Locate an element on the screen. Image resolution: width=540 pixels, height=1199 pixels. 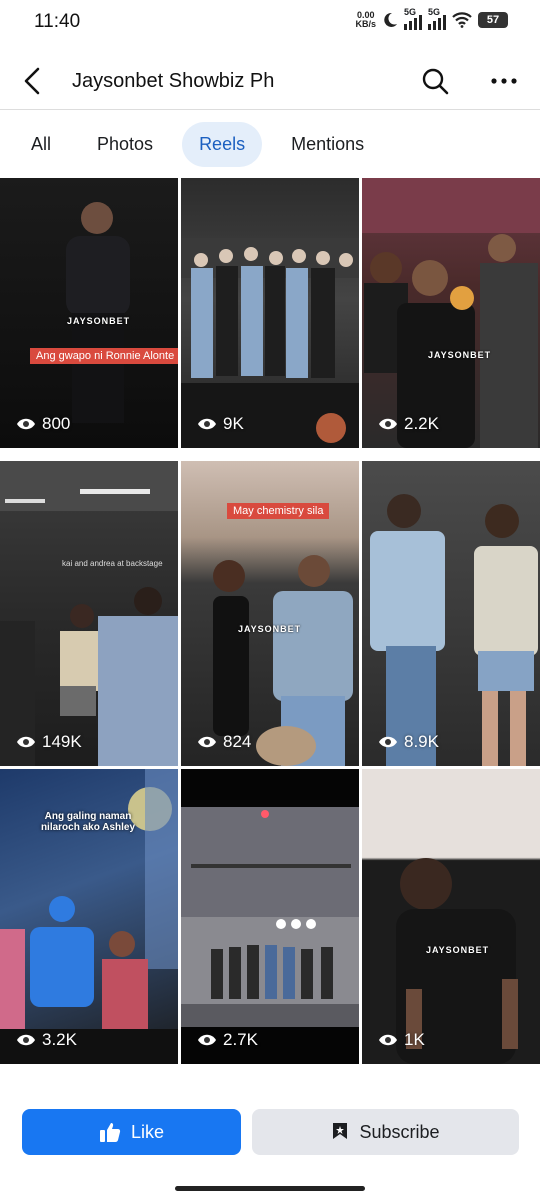
back-arrow-icon is located at coordinates (33, 81).